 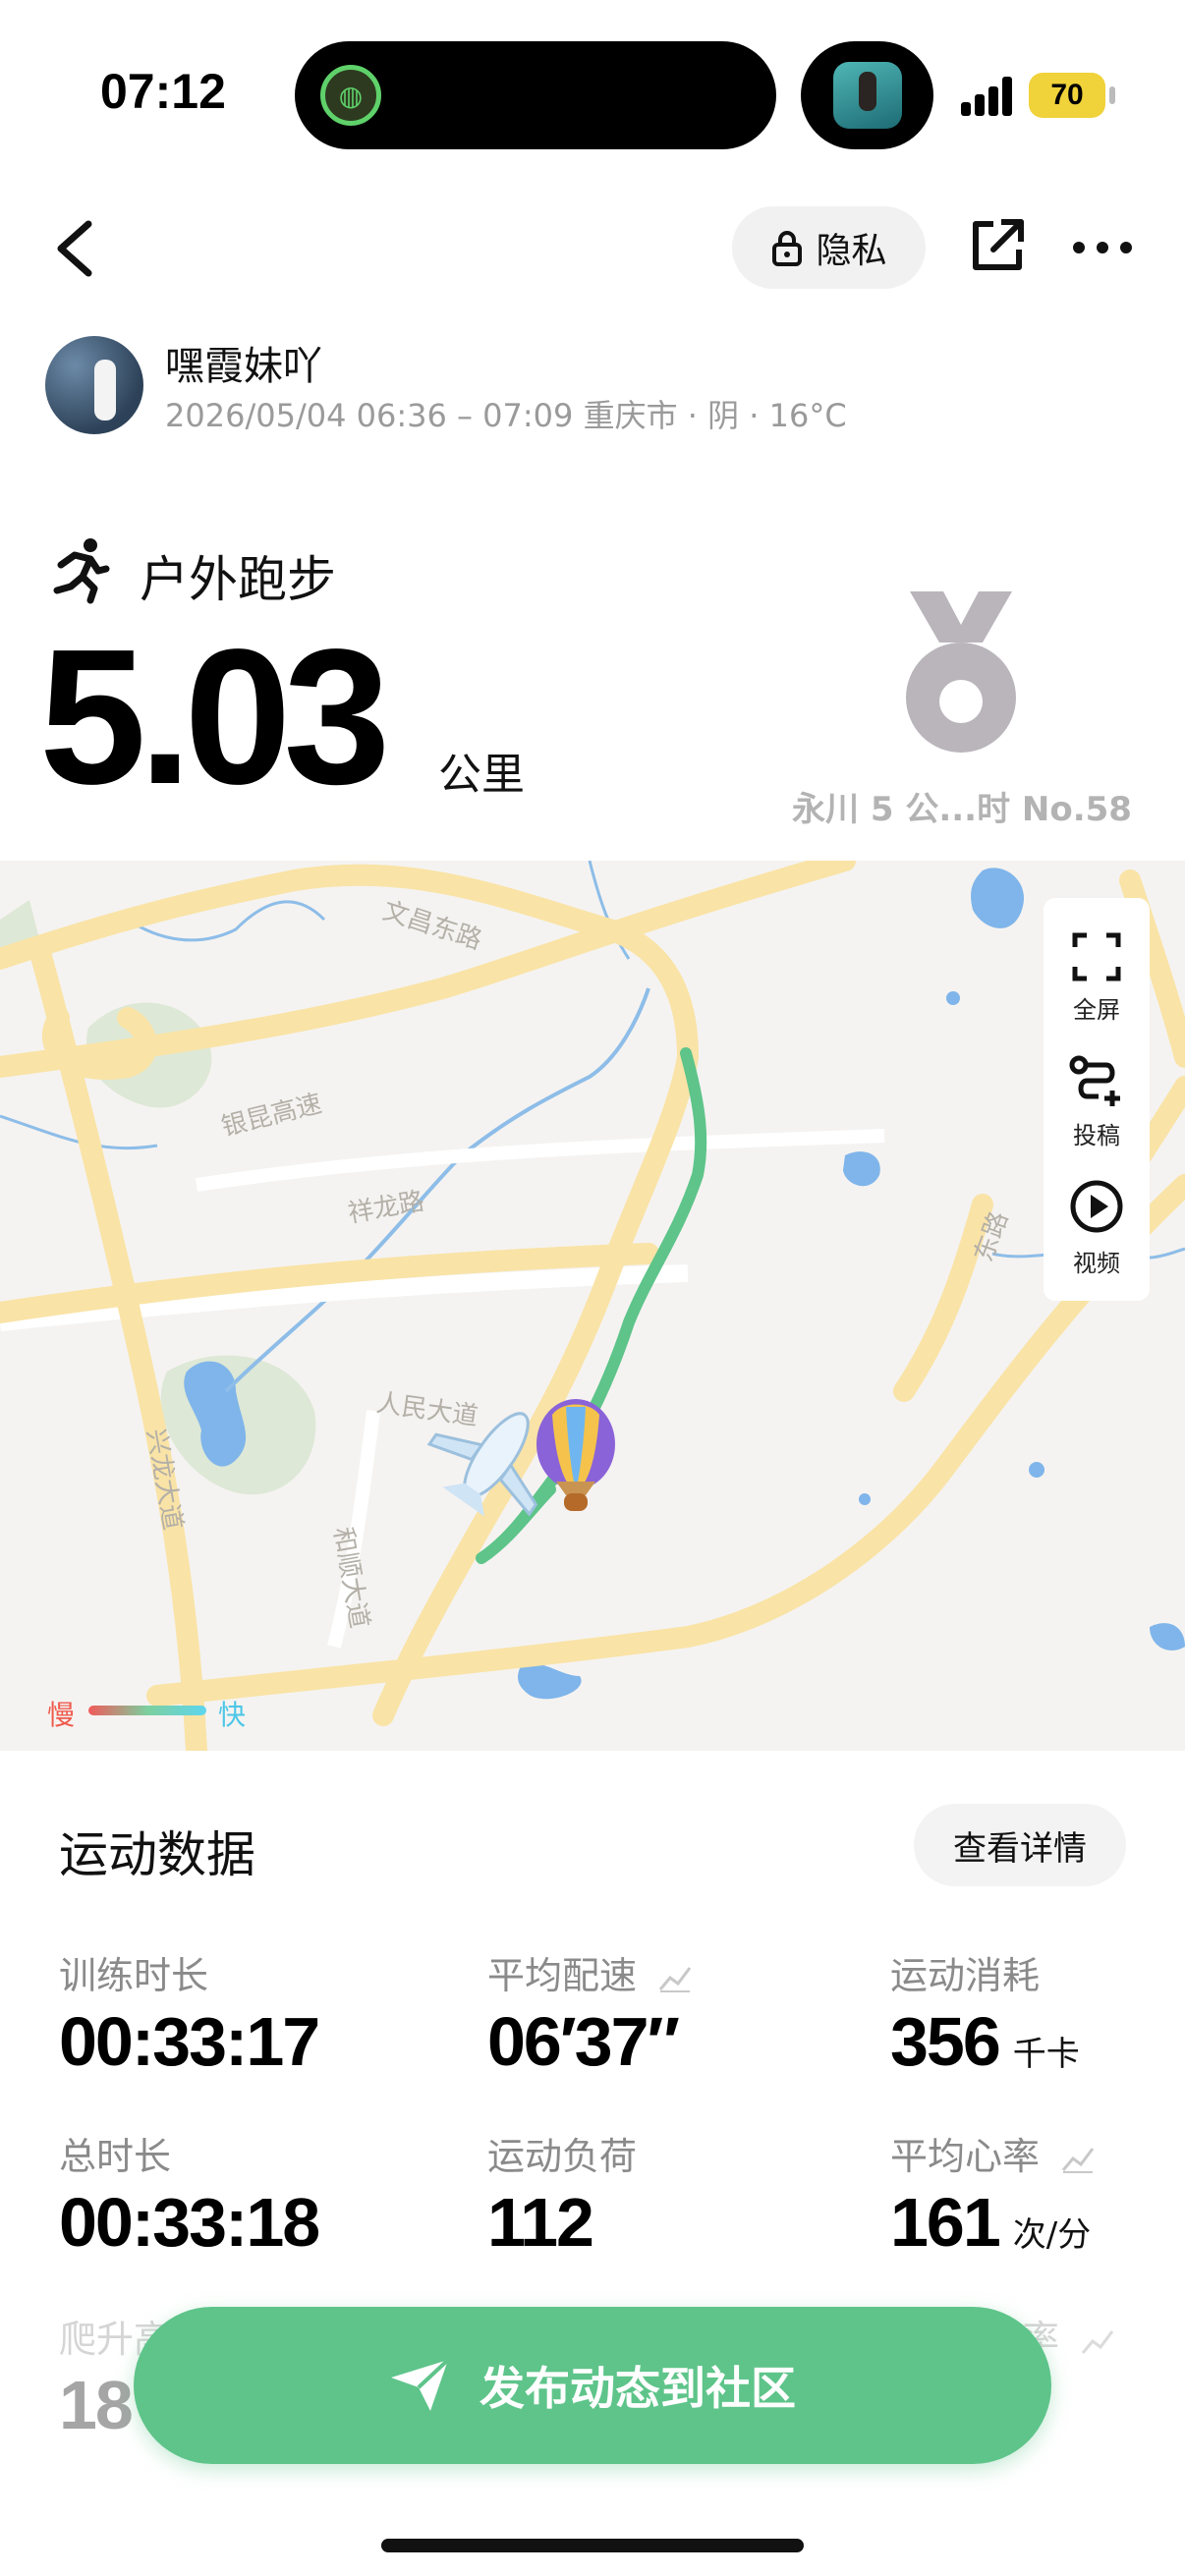 I want to click on pace-legend-bar, so click(x=147, y=1710).